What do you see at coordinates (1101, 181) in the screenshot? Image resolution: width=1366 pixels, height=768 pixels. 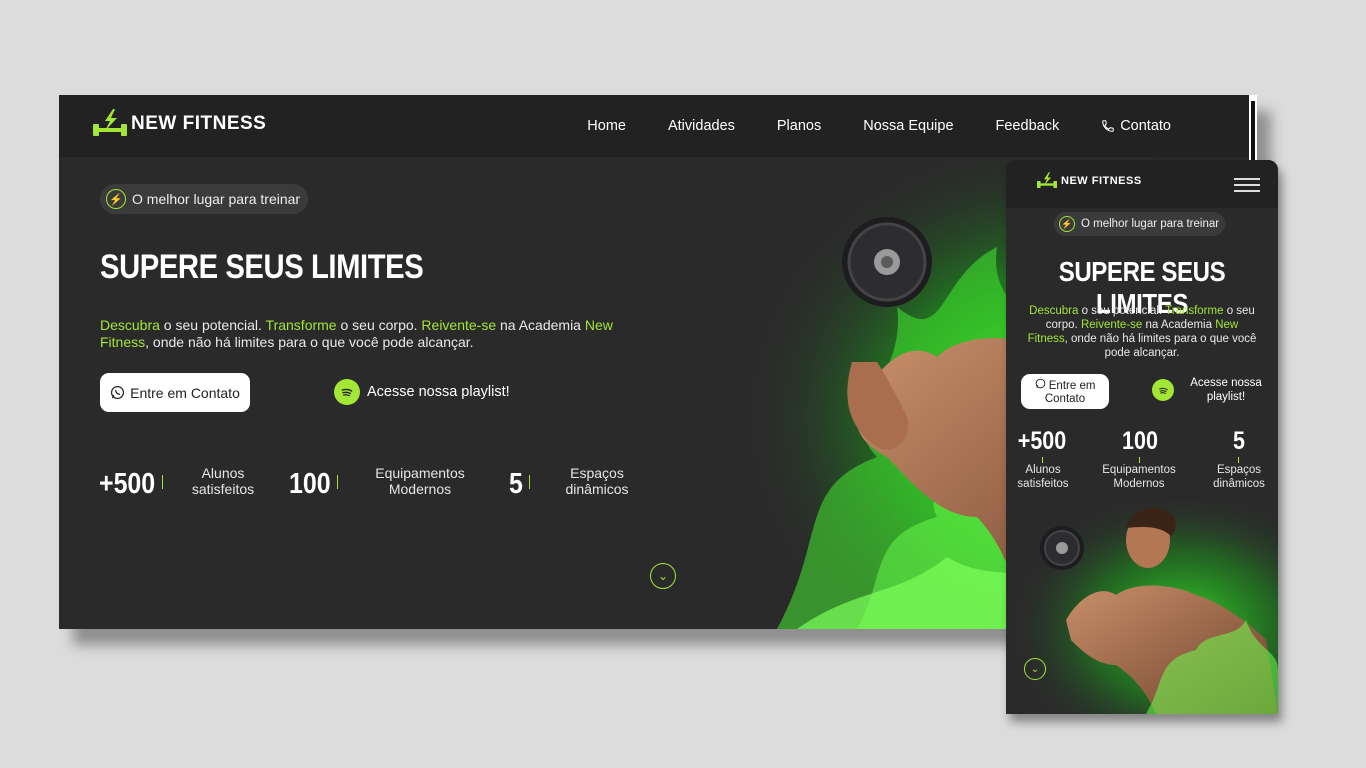 I see `mobile-brand-name: NEW FITNESS` at bounding box center [1101, 181].